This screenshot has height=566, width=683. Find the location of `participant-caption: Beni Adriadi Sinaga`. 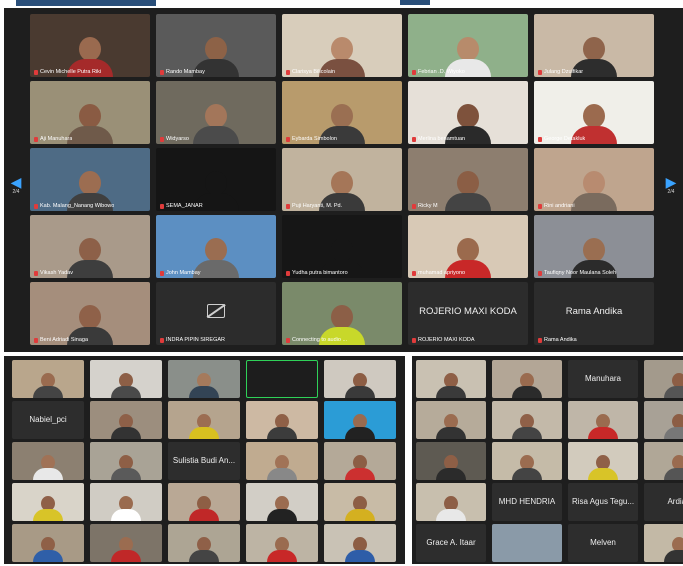

participant-caption: Beni Adriadi Sinaga is located at coordinates (61, 340).